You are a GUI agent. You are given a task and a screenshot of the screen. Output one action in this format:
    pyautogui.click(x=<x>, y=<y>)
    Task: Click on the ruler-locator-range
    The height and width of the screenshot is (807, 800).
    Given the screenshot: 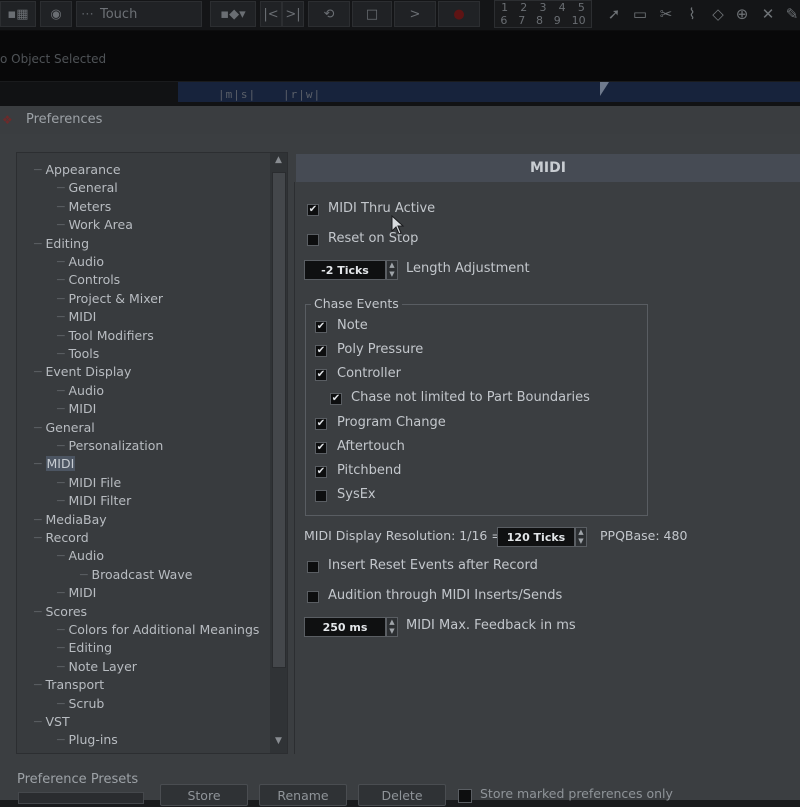 What is the action you would take?
    pyautogui.click(x=489, y=92)
    